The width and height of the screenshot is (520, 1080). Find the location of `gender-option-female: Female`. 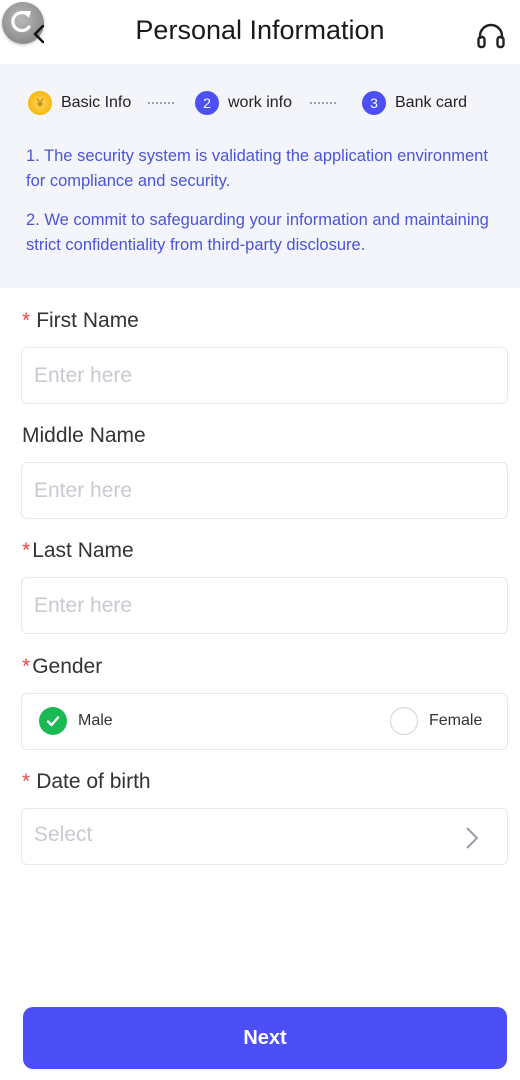

gender-option-female: Female is located at coordinates (436, 721).